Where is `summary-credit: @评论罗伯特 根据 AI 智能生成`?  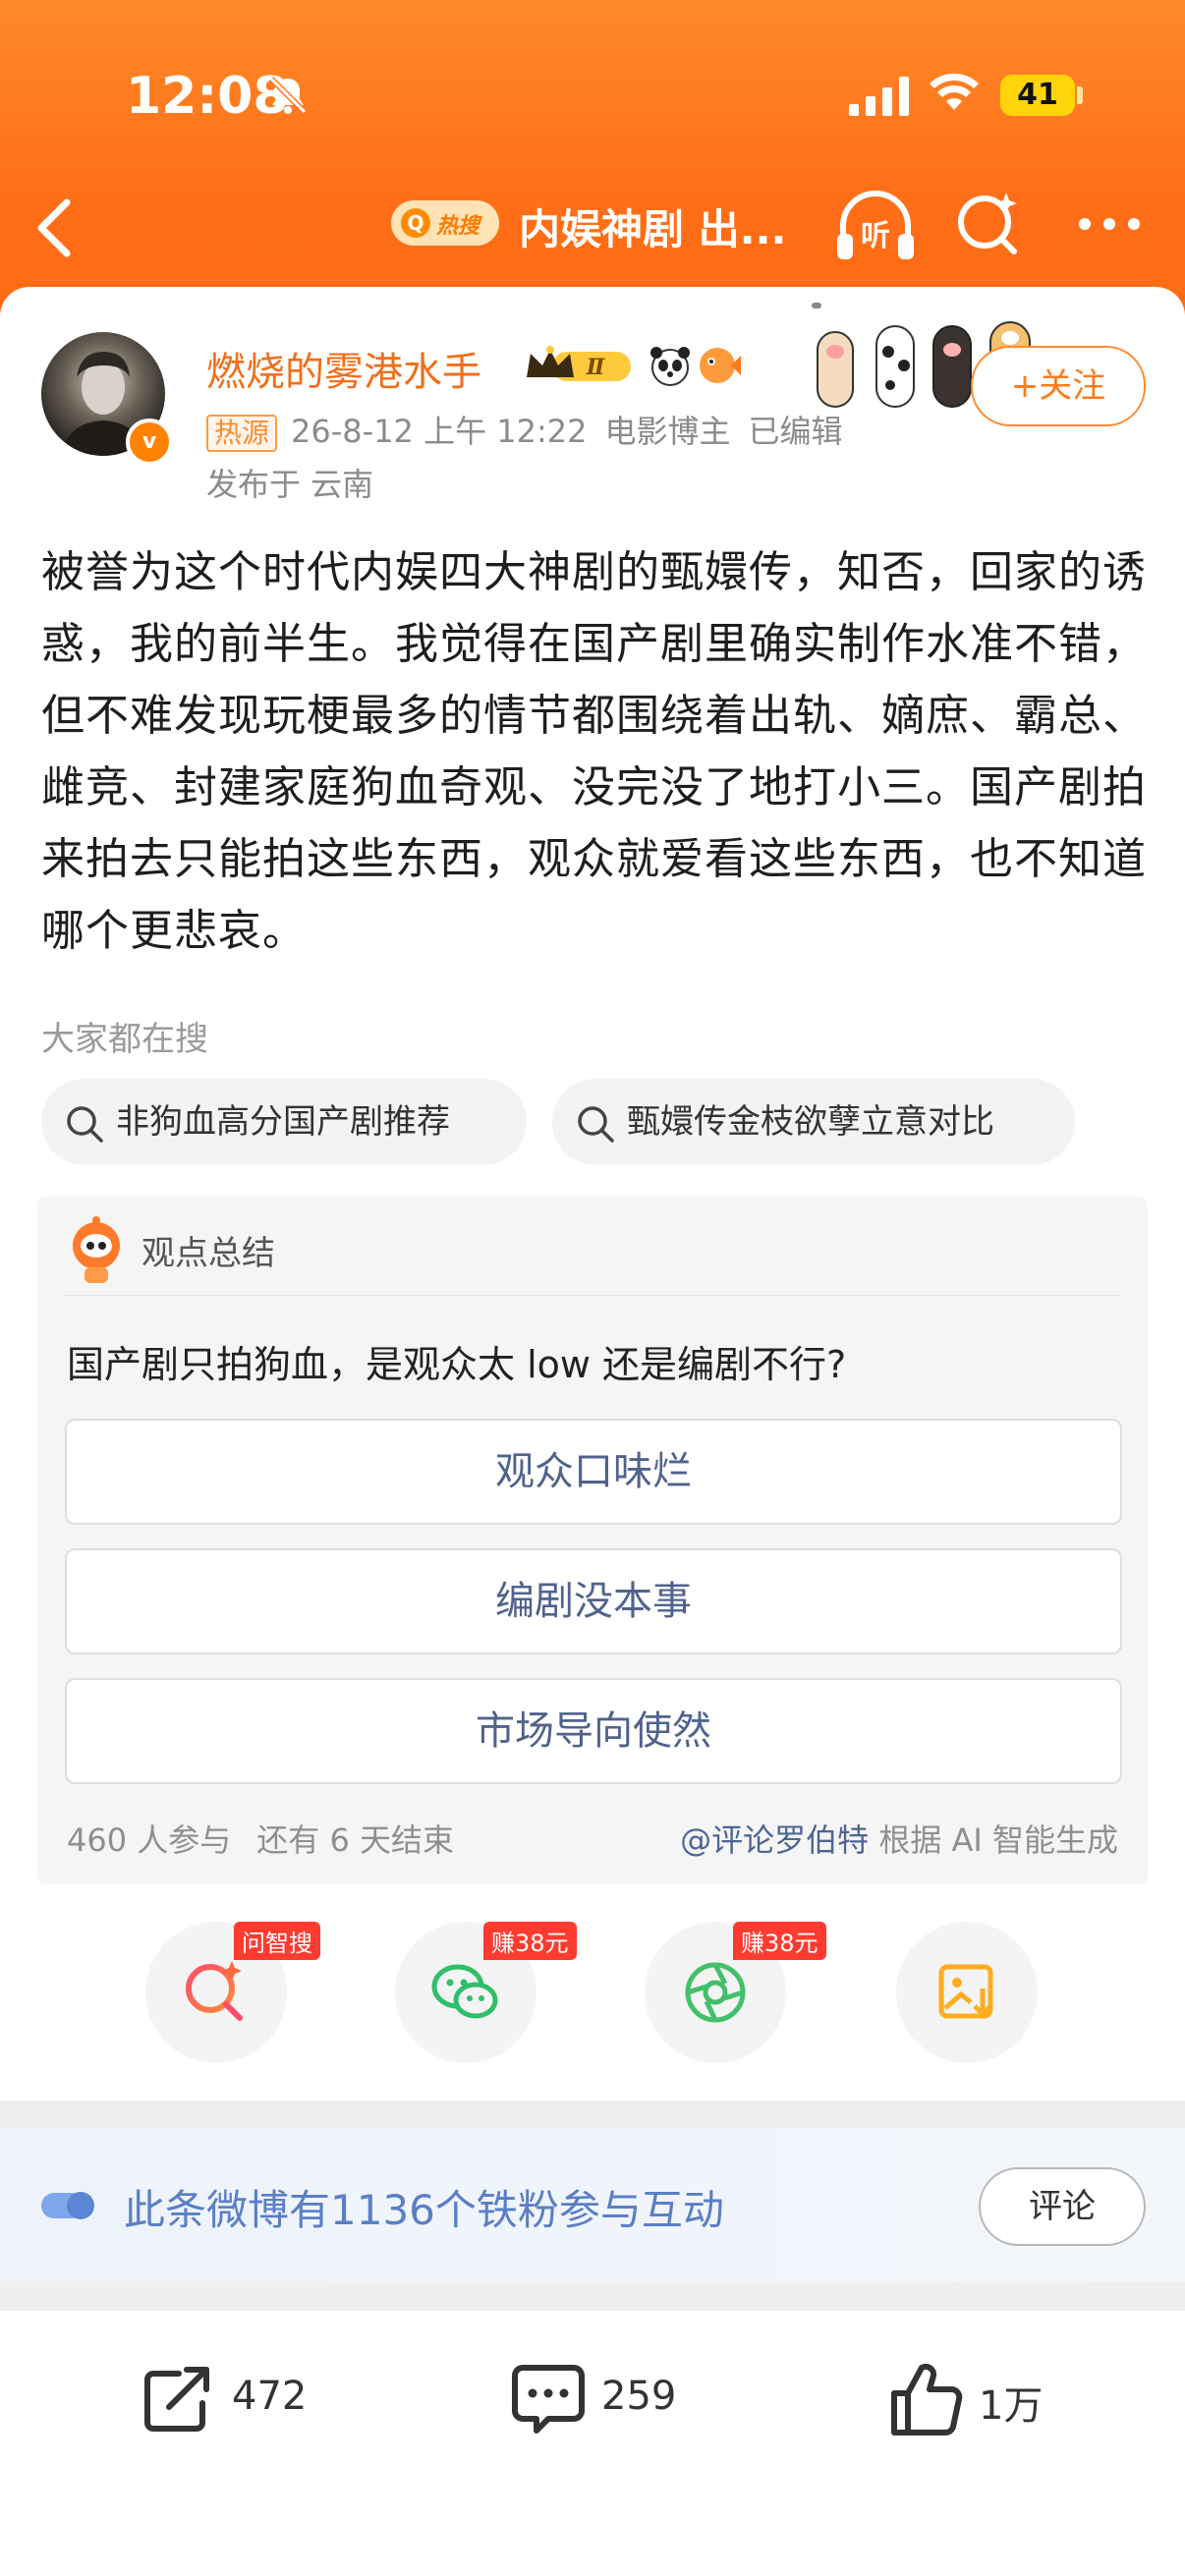 summary-credit: @评论罗伯特 根据 AI 智能生成 is located at coordinates (899, 1838).